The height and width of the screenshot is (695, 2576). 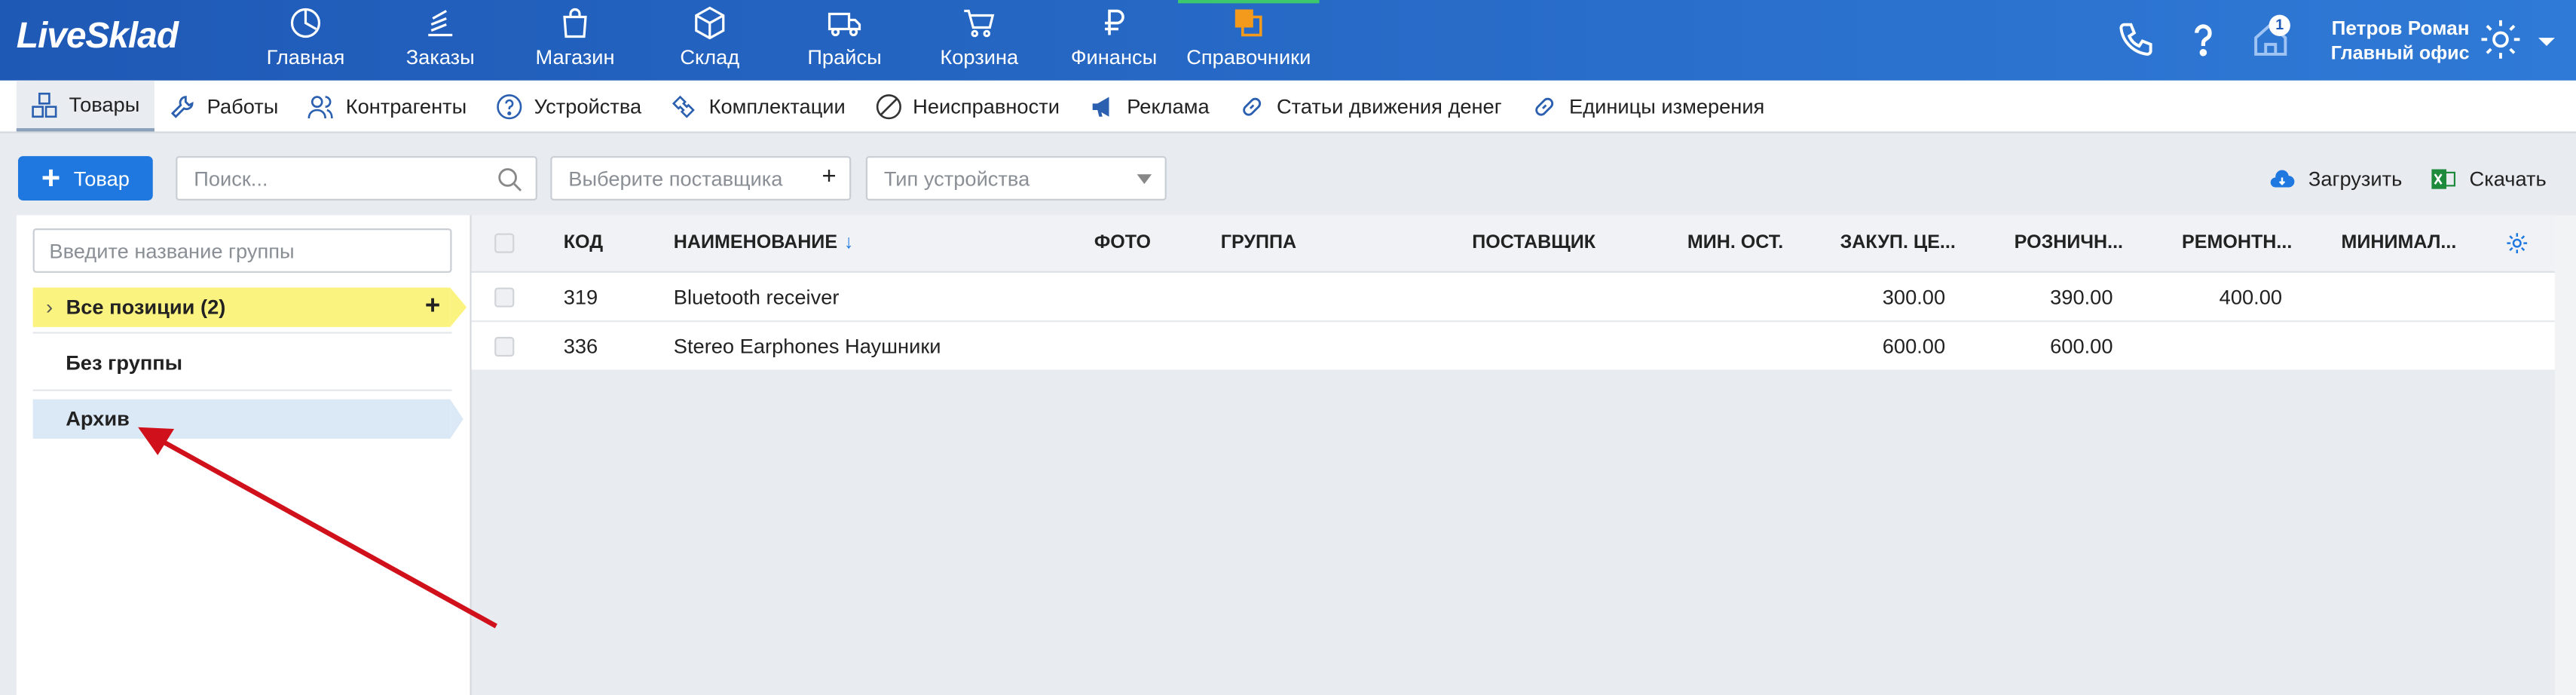 I want to click on subnav-devices: Устройства, so click(x=569, y=106).